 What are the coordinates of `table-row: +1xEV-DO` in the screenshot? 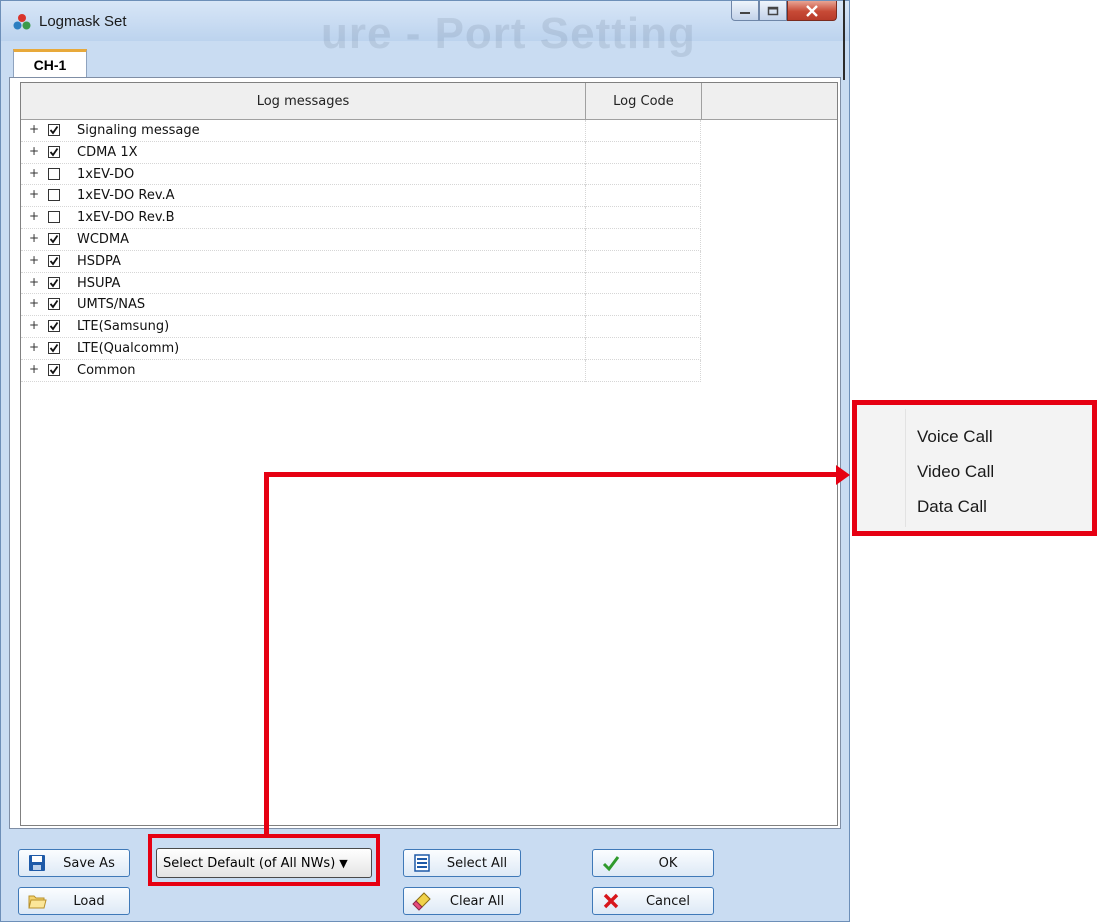 It's located at (429, 174).